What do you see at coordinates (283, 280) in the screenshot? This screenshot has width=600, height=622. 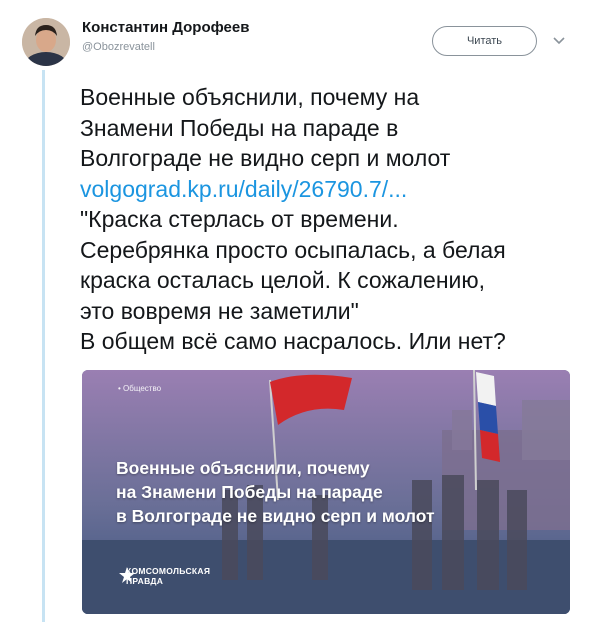 I see `tweet-line: краска осталась целой. К сожалению,` at bounding box center [283, 280].